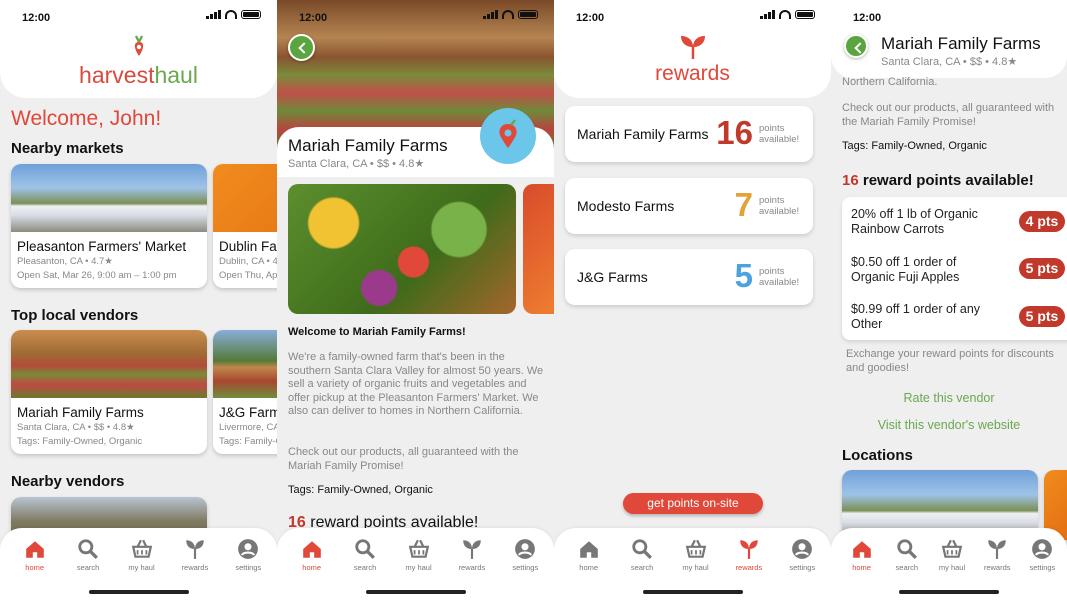 The height and width of the screenshot is (600, 1067). I want to click on get-points-button: get points on-site, so click(693, 503).